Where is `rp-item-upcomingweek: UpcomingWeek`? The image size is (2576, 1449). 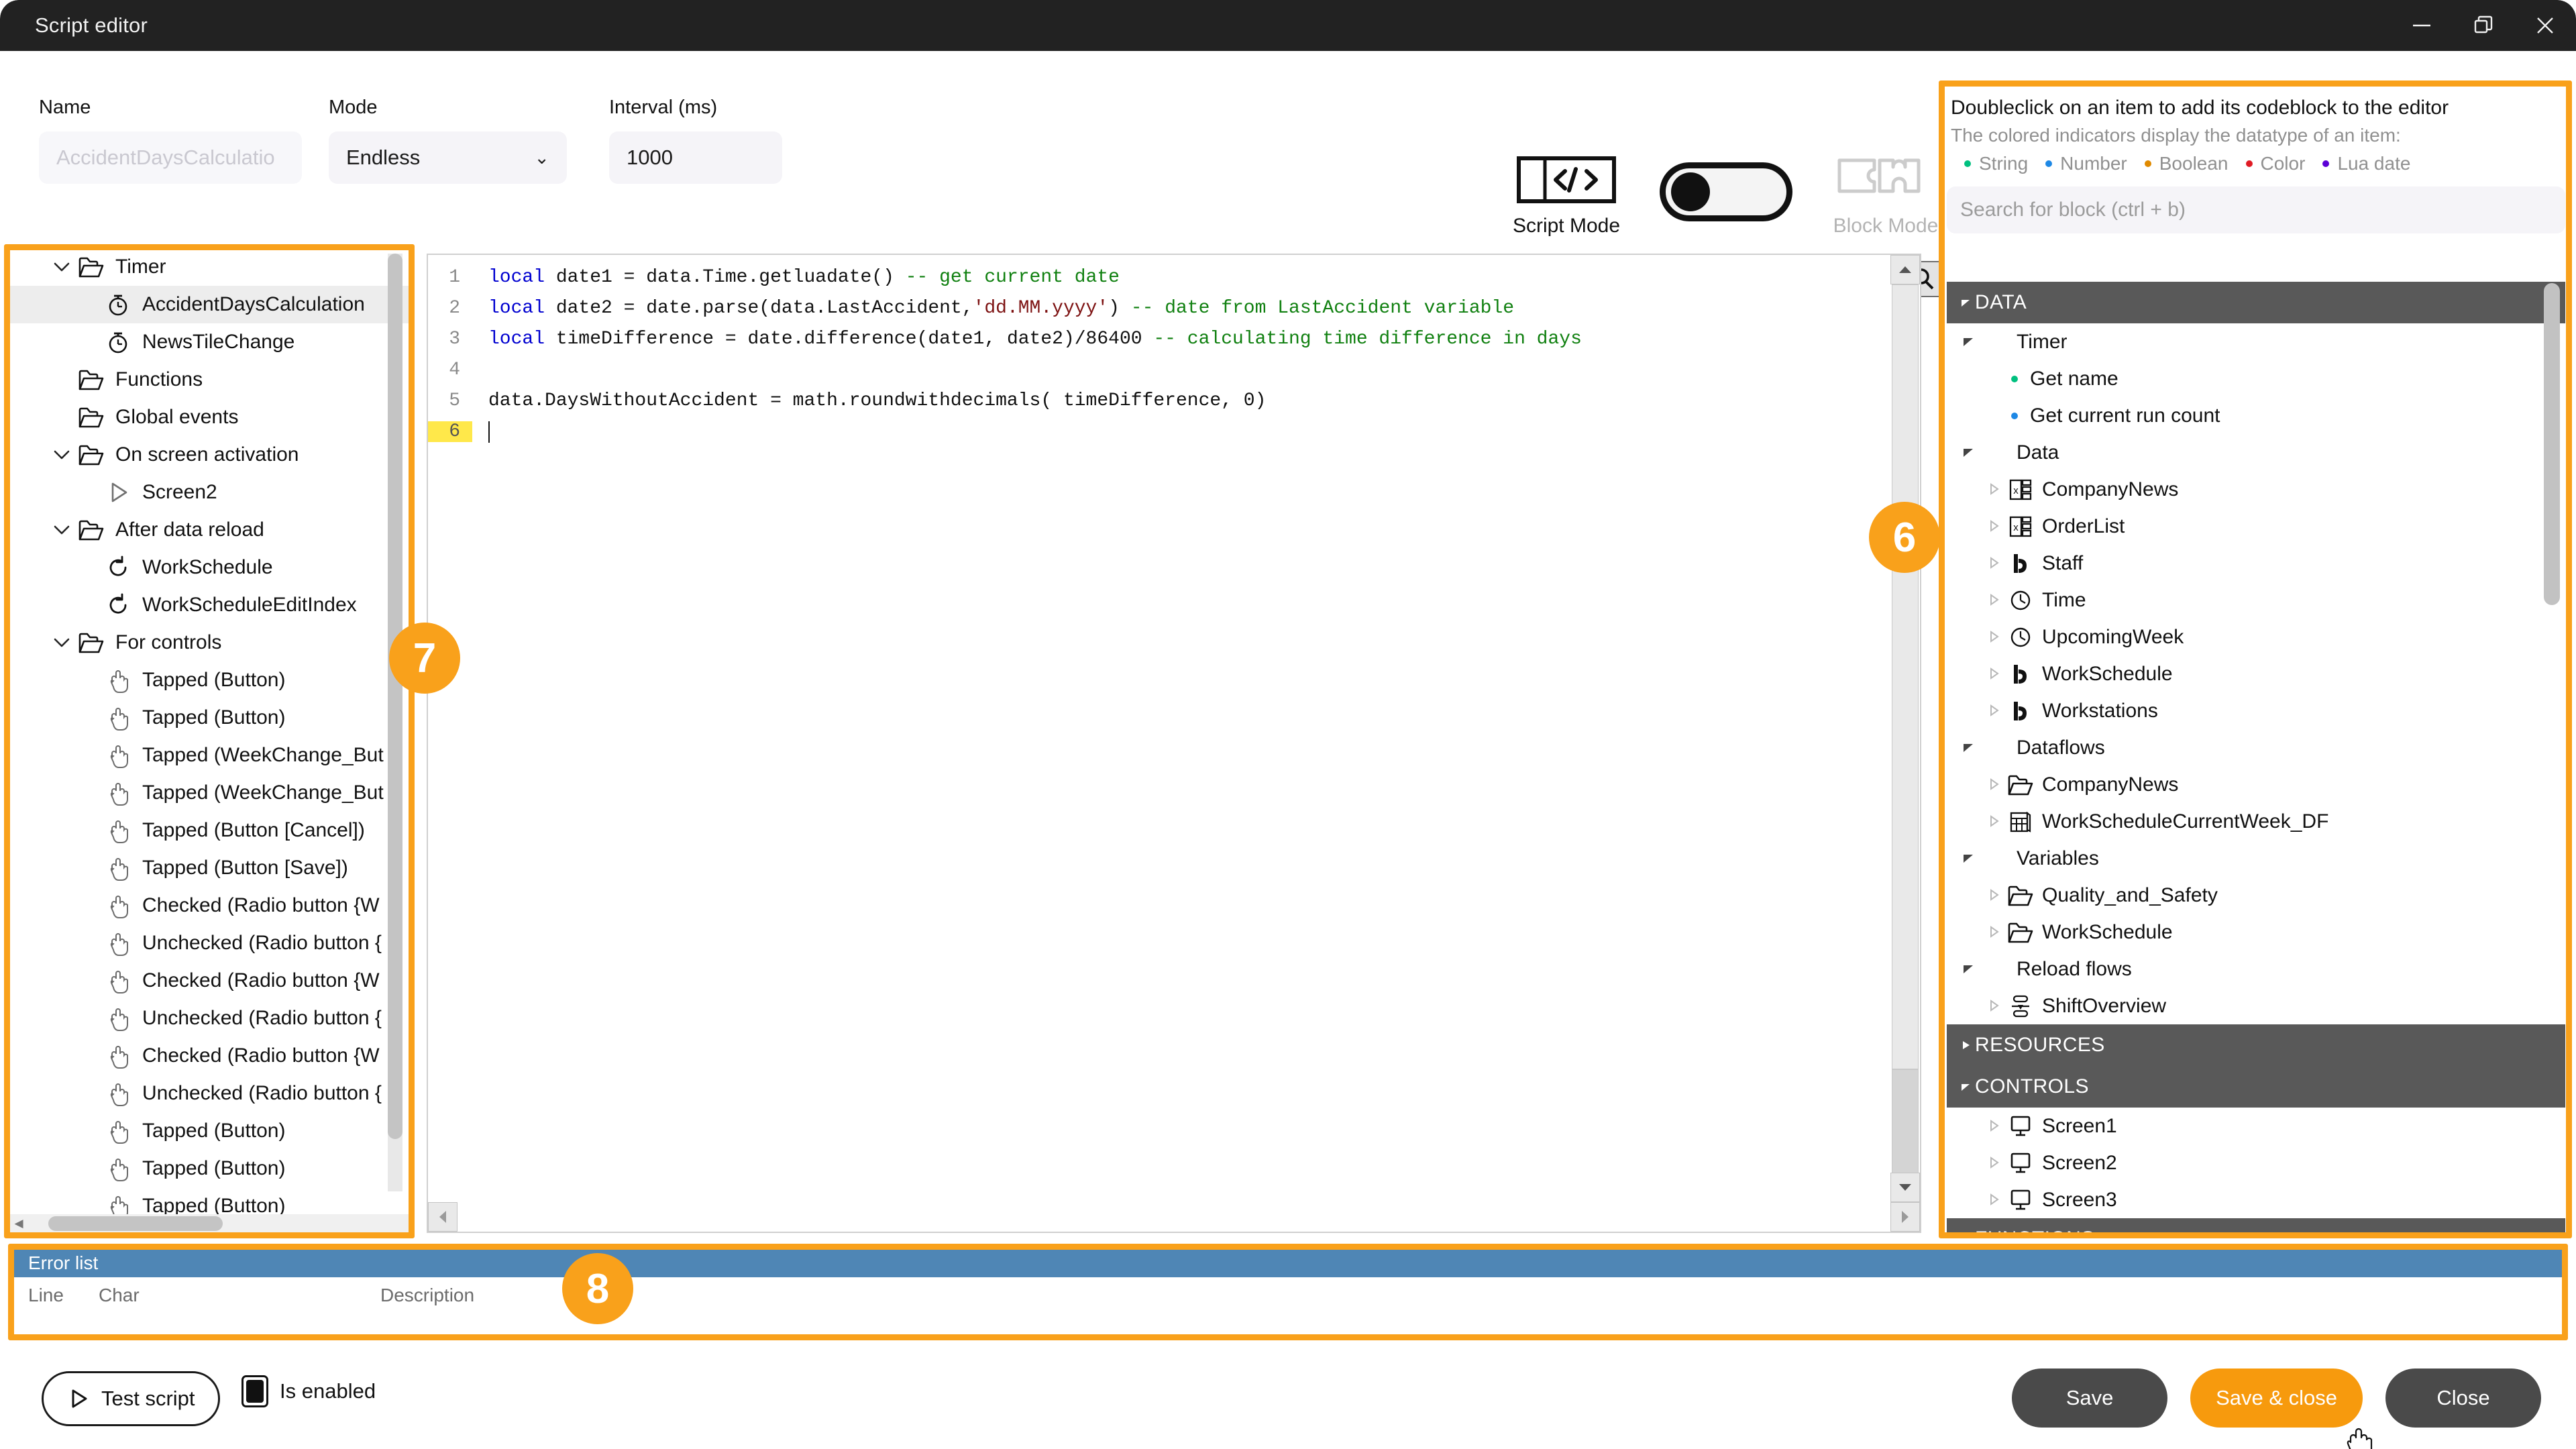 rp-item-upcomingweek: UpcomingWeek is located at coordinates (2256, 637).